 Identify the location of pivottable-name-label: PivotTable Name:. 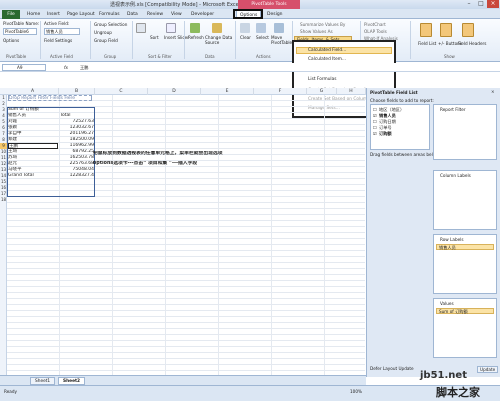
(21, 23).